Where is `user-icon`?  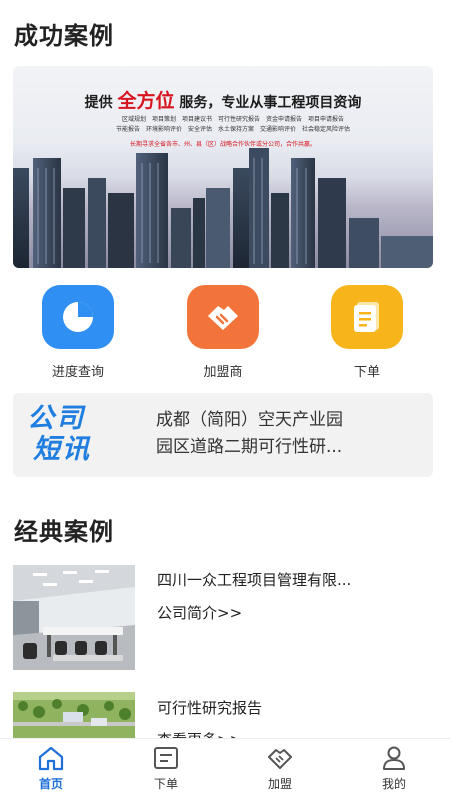 user-icon is located at coordinates (394, 758).